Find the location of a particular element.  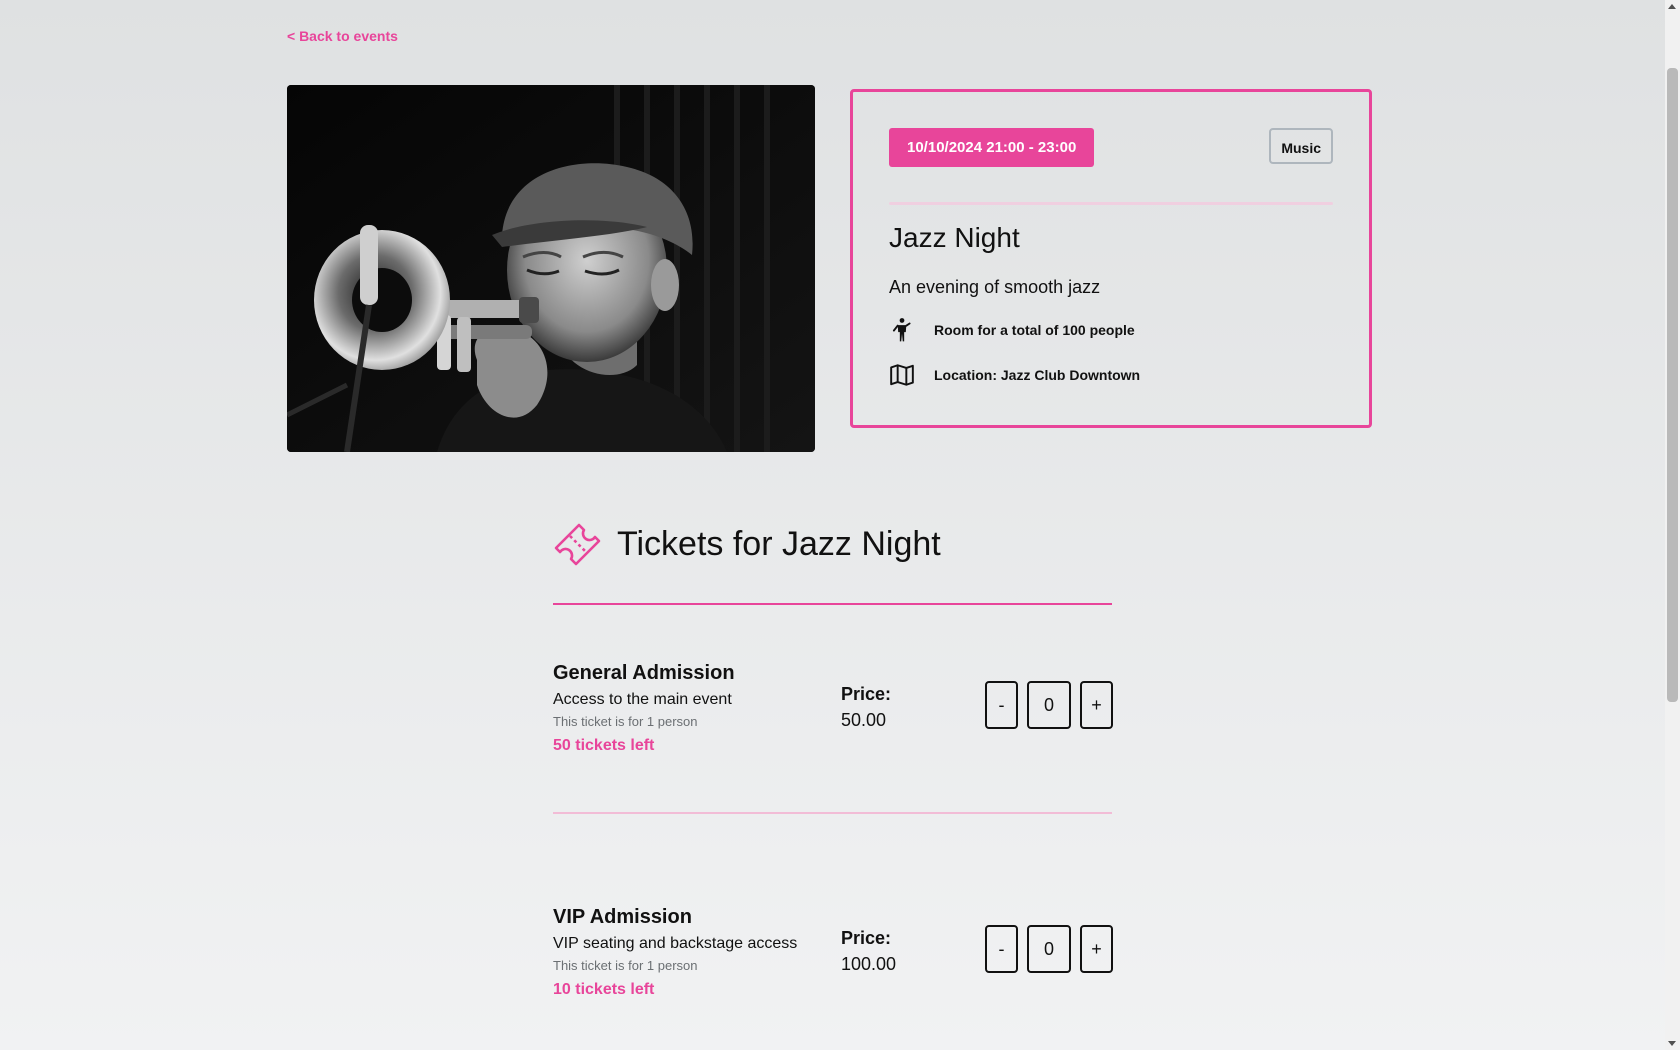

event-description: An evening of smooth jazz is located at coordinates (995, 287).